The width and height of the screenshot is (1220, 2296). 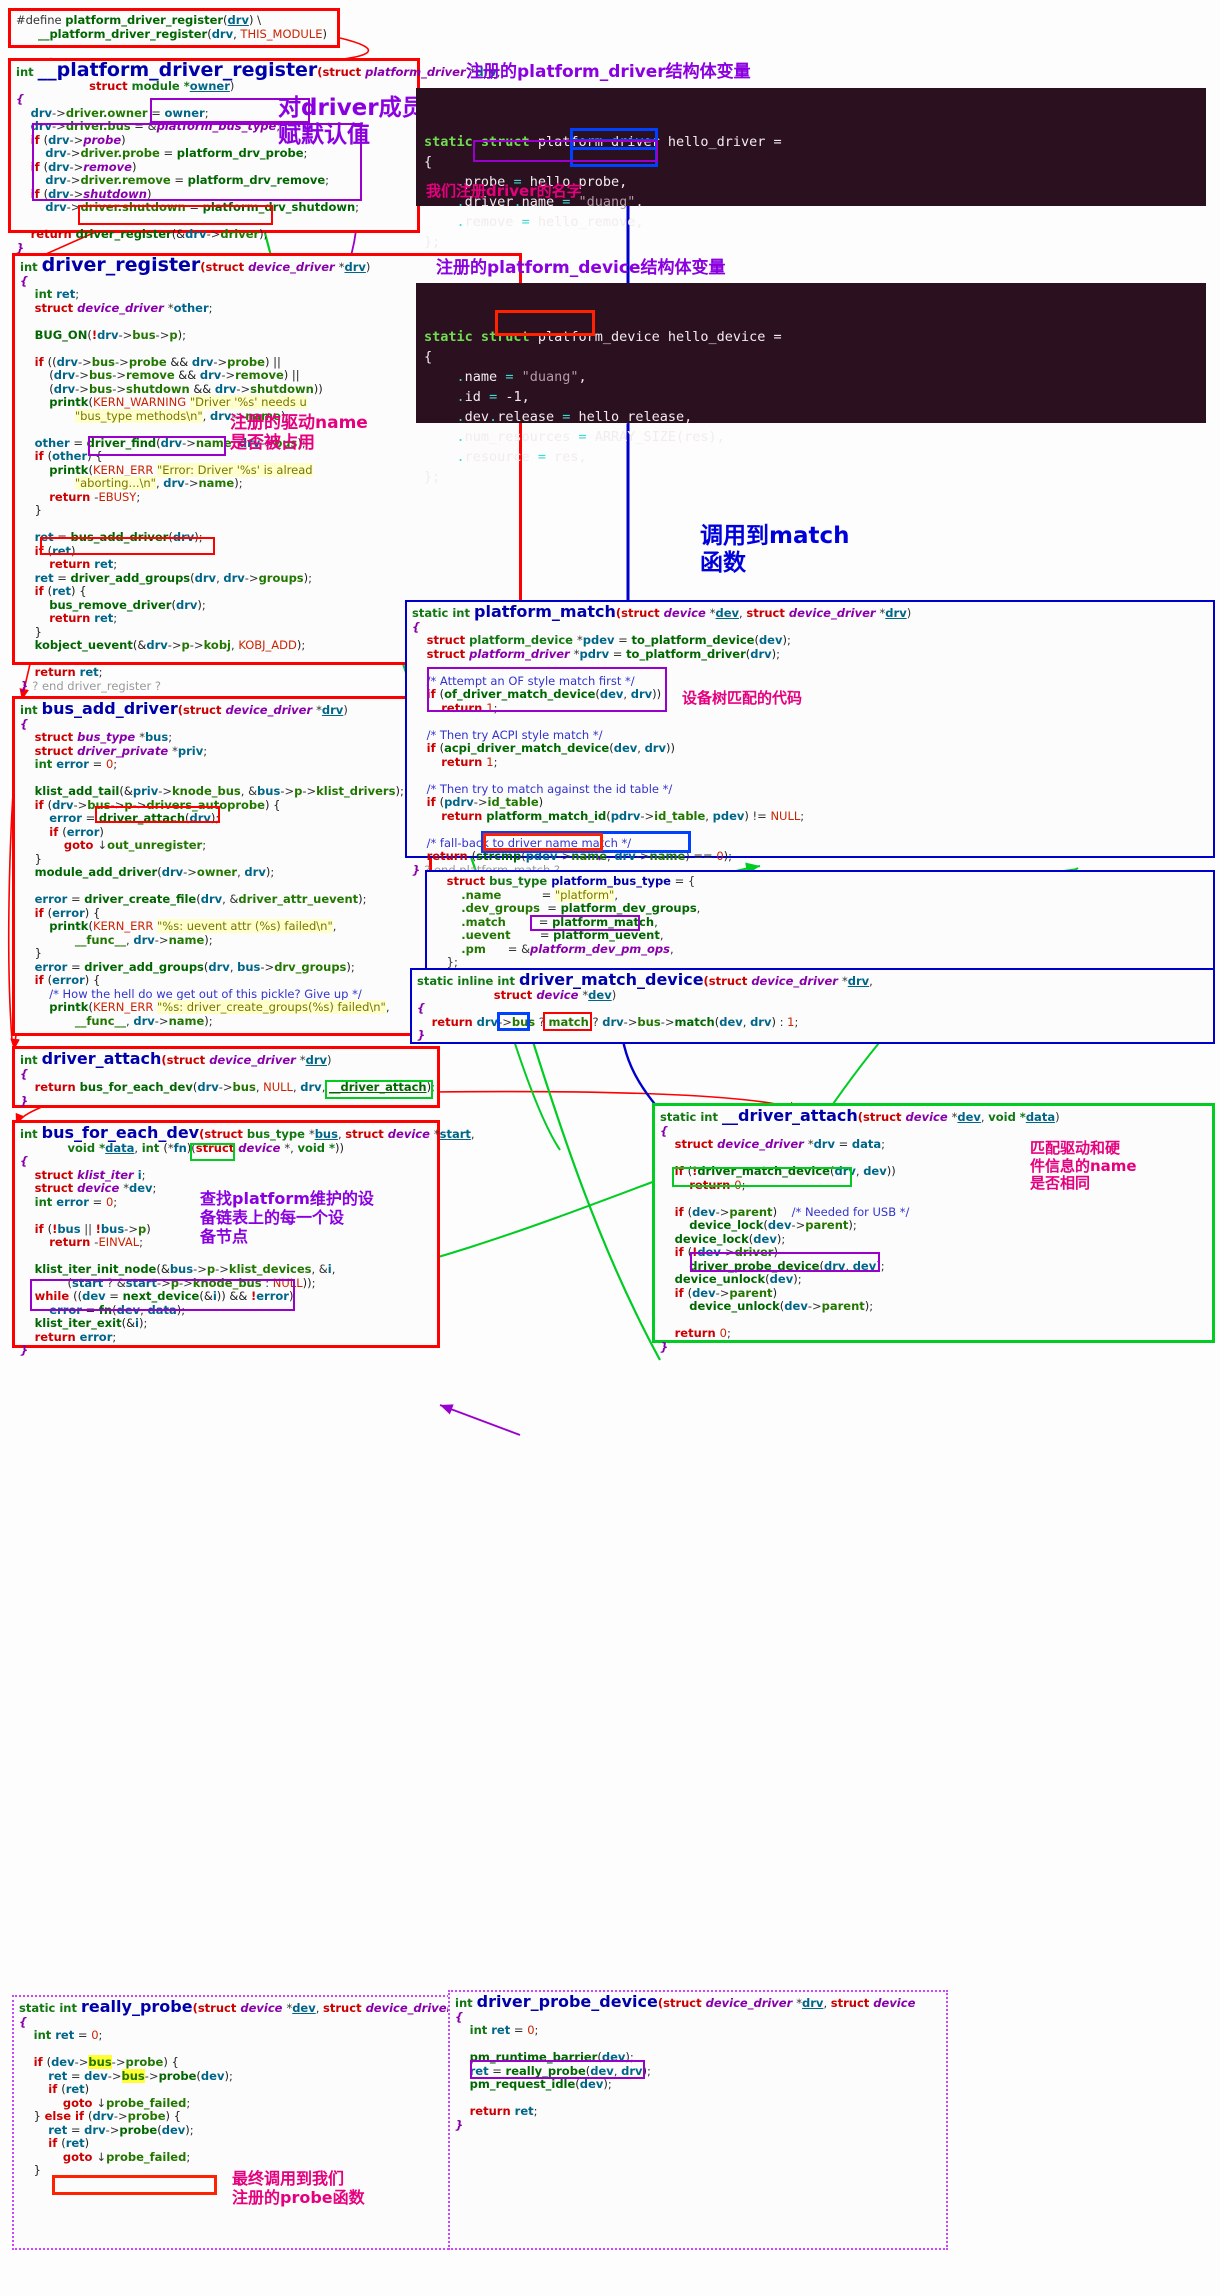 I want to click on caption-hello-device: 注册的platform_device结构体变量, so click(x=581, y=268).